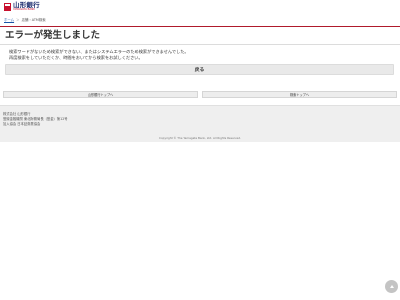 The image size is (400, 300). Describe the element at coordinates (100, 94) in the screenshot. I see `bank-top-button: 山形銀行トップへ` at that location.